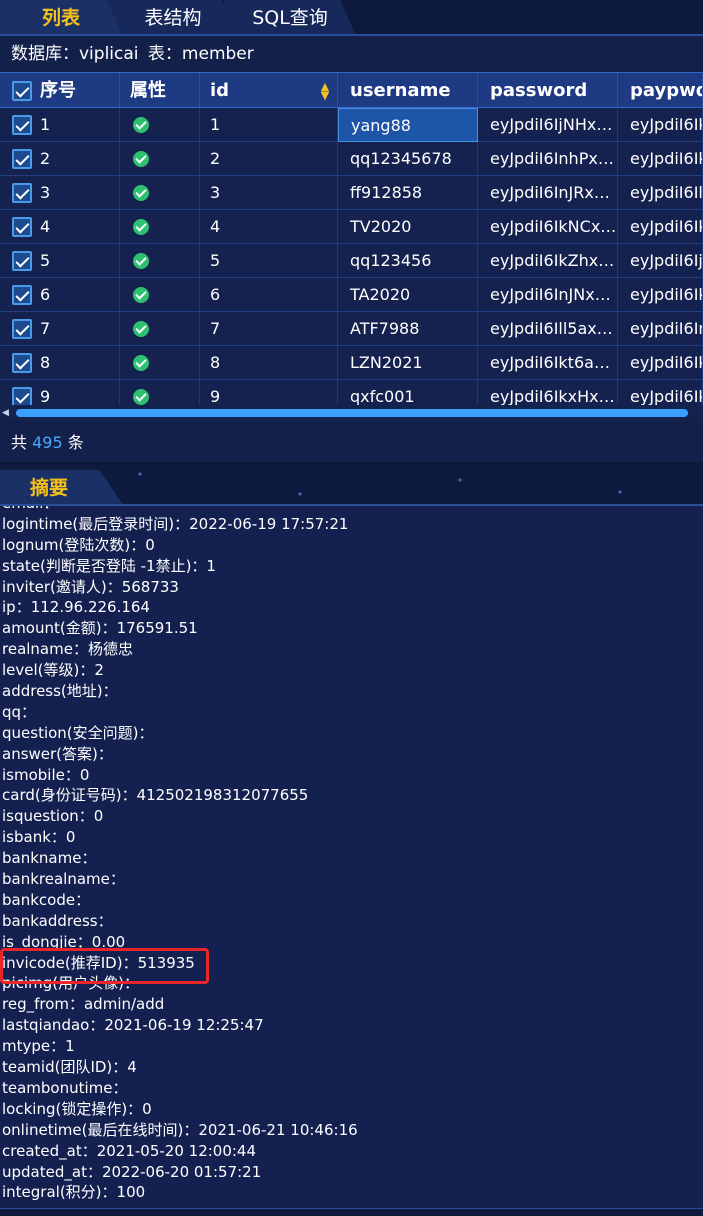 This screenshot has width=703, height=1216. Describe the element at coordinates (660, 193) in the screenshot. I see `row-paypwd-cell: eyJpdiI6Il` at that location.